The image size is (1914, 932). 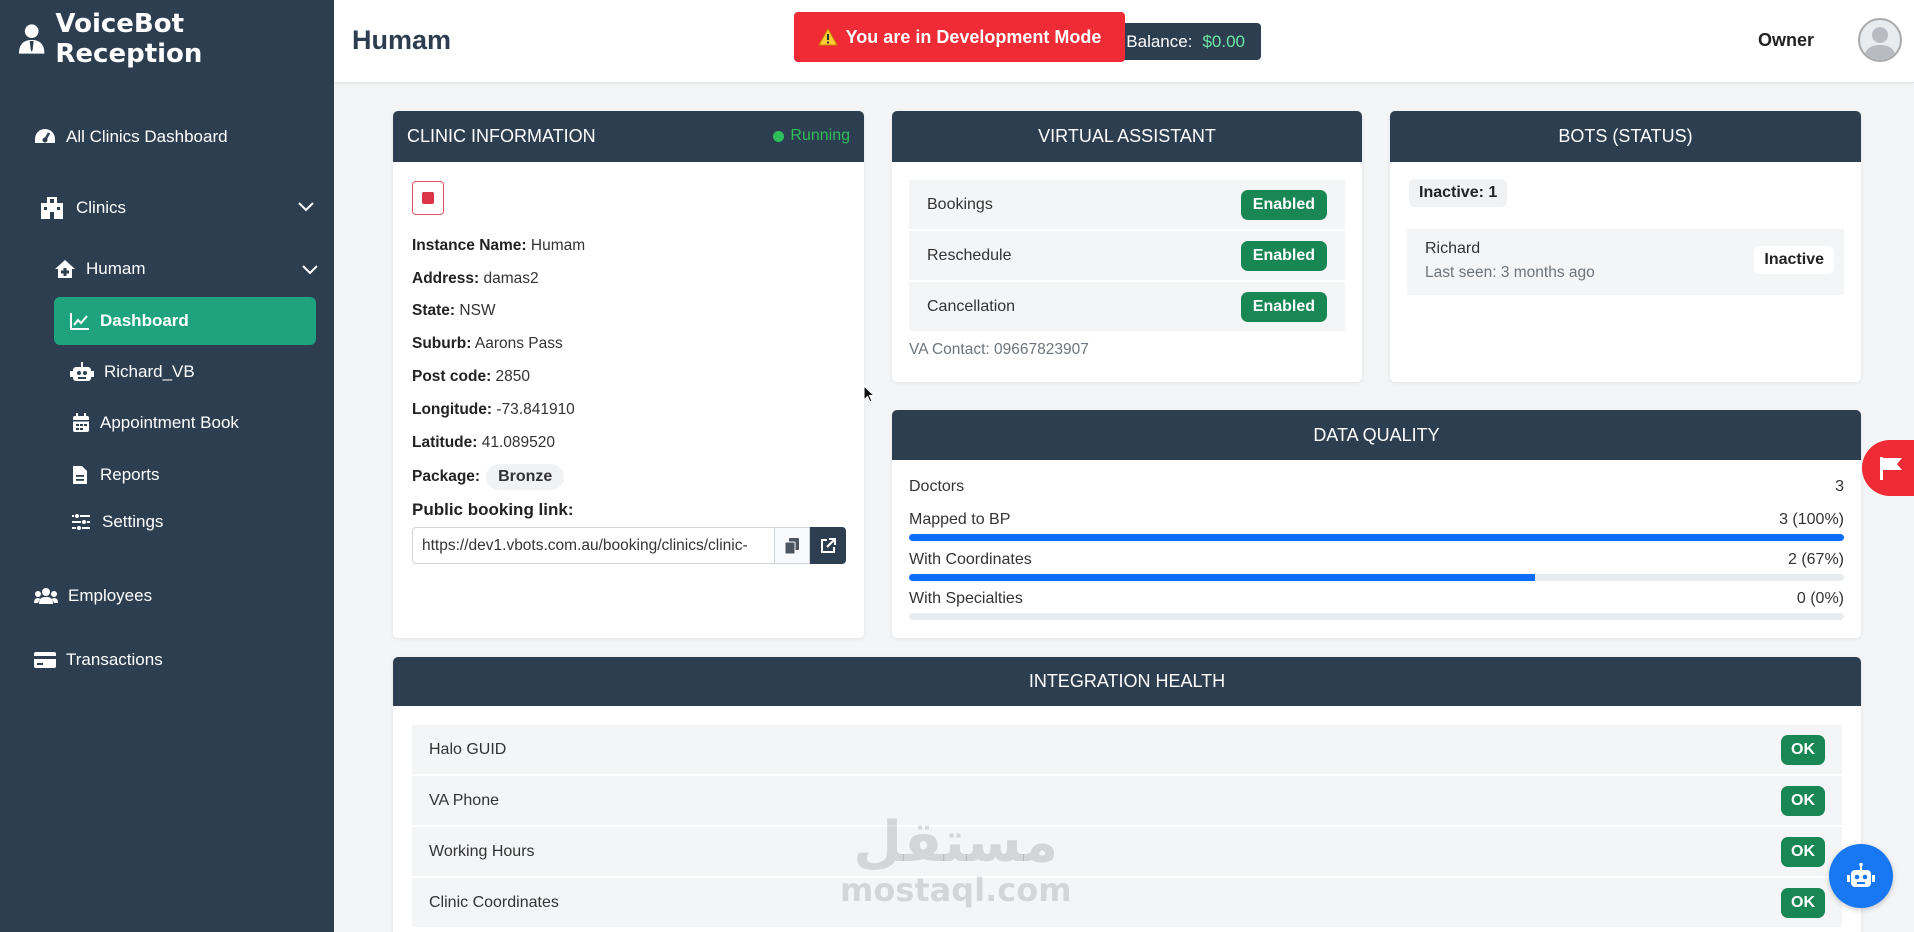 What do you see at coordinates (499, 245) in the screenshot?
I see `instance-name-line: Instance Name: Humam` at bounding box center [499, 245].